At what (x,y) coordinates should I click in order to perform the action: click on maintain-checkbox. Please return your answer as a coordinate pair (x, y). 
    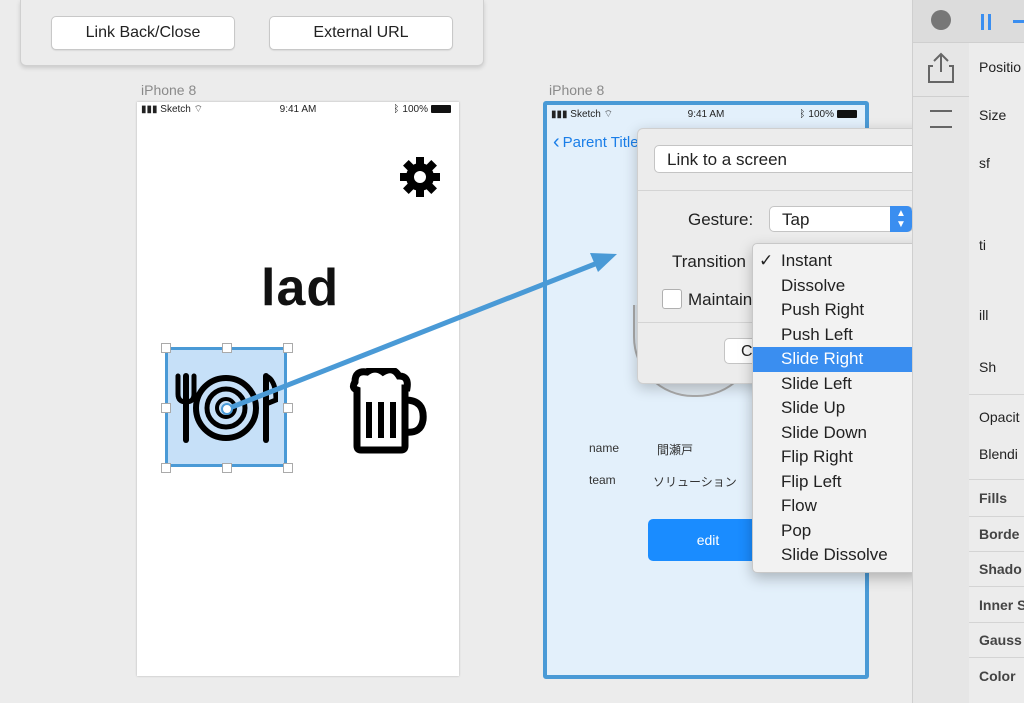
    Looking at the image, I should click on (672, 299).